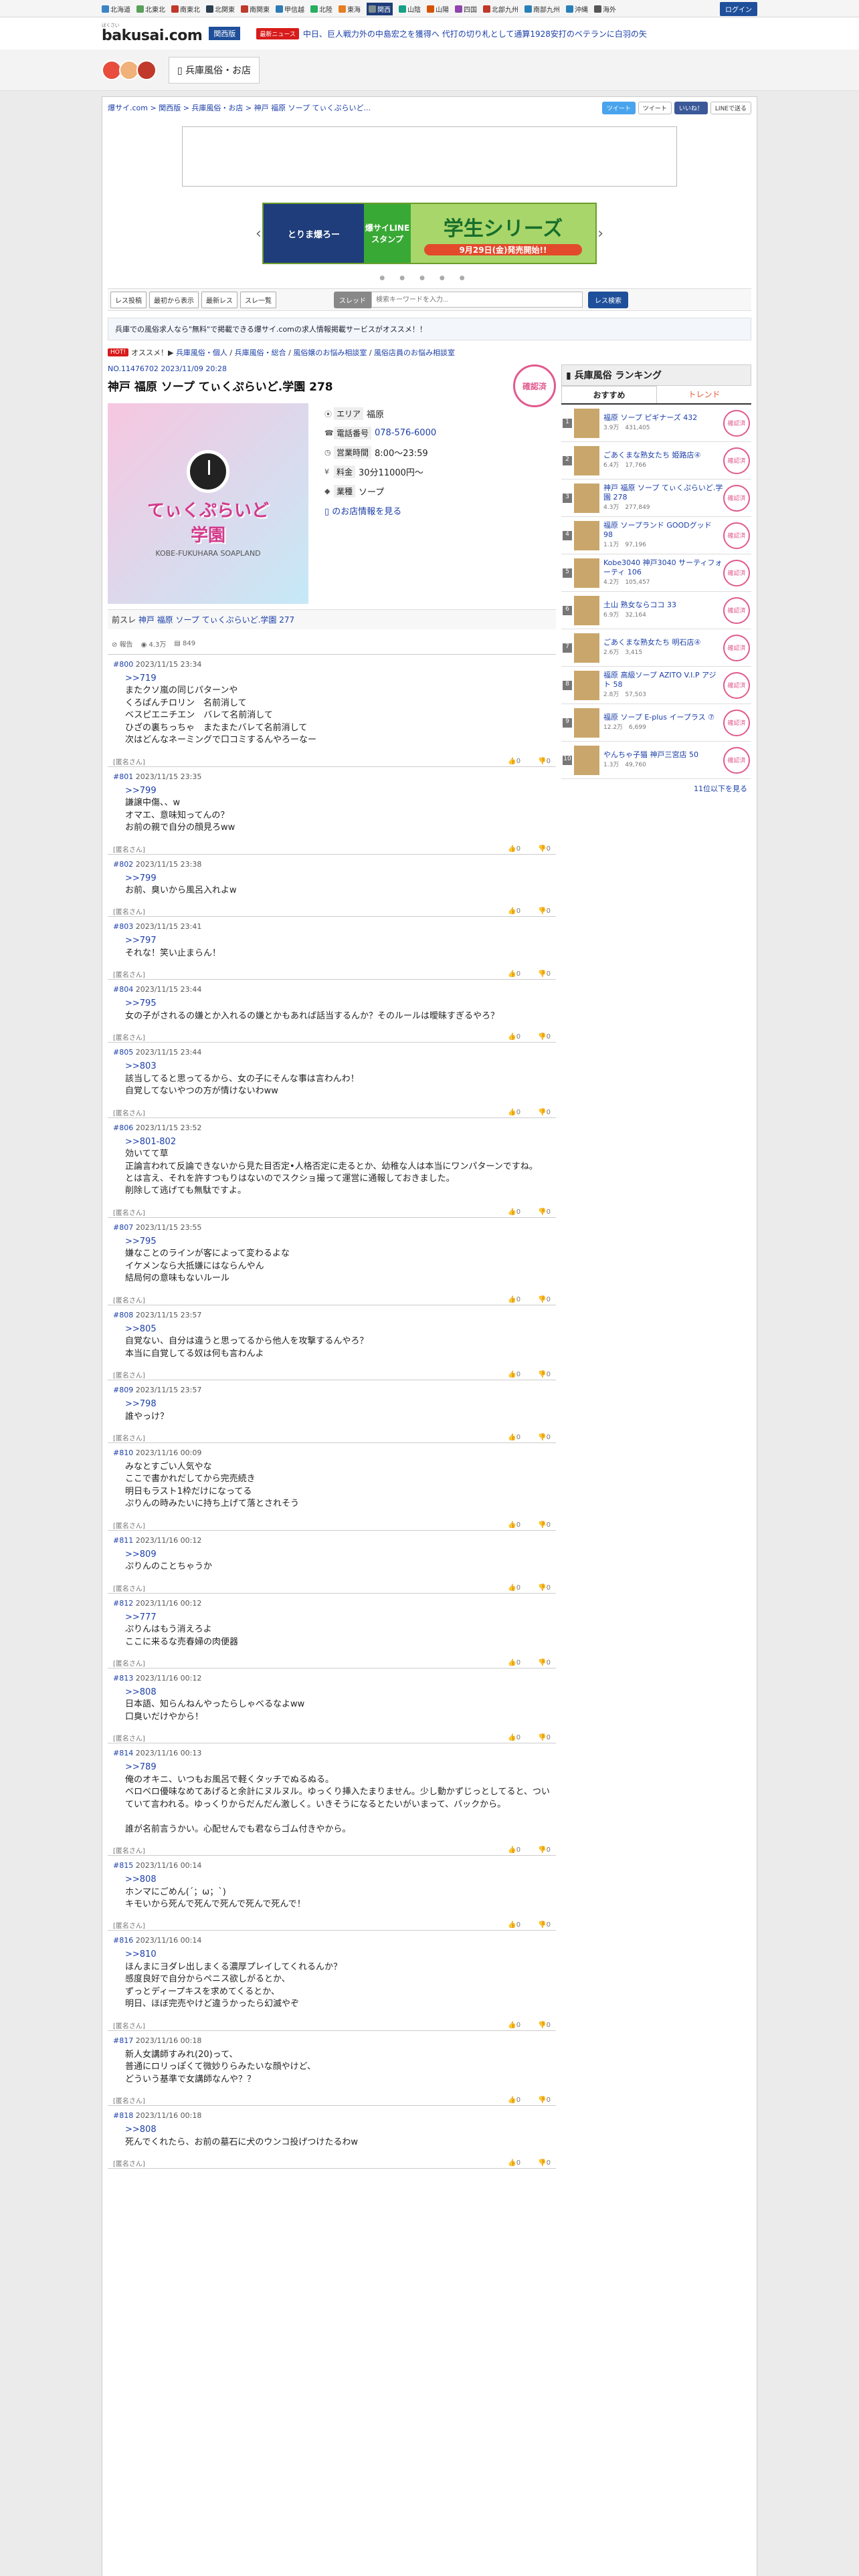 Image resolution: width=859 pixels, height=2576 pixels. Describe the element at coordinates (123, 1679) in the screenshot. I see `post-number: #813` at that location.